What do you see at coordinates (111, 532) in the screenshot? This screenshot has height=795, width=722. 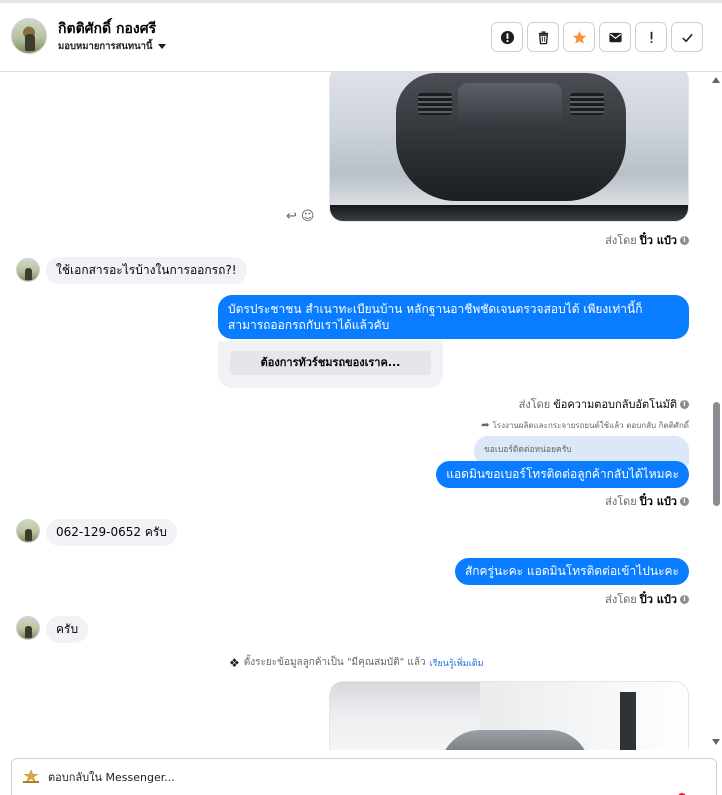 I see `incoming-message: 062-129-0652 ครับ` at bounding box center [111, 532].